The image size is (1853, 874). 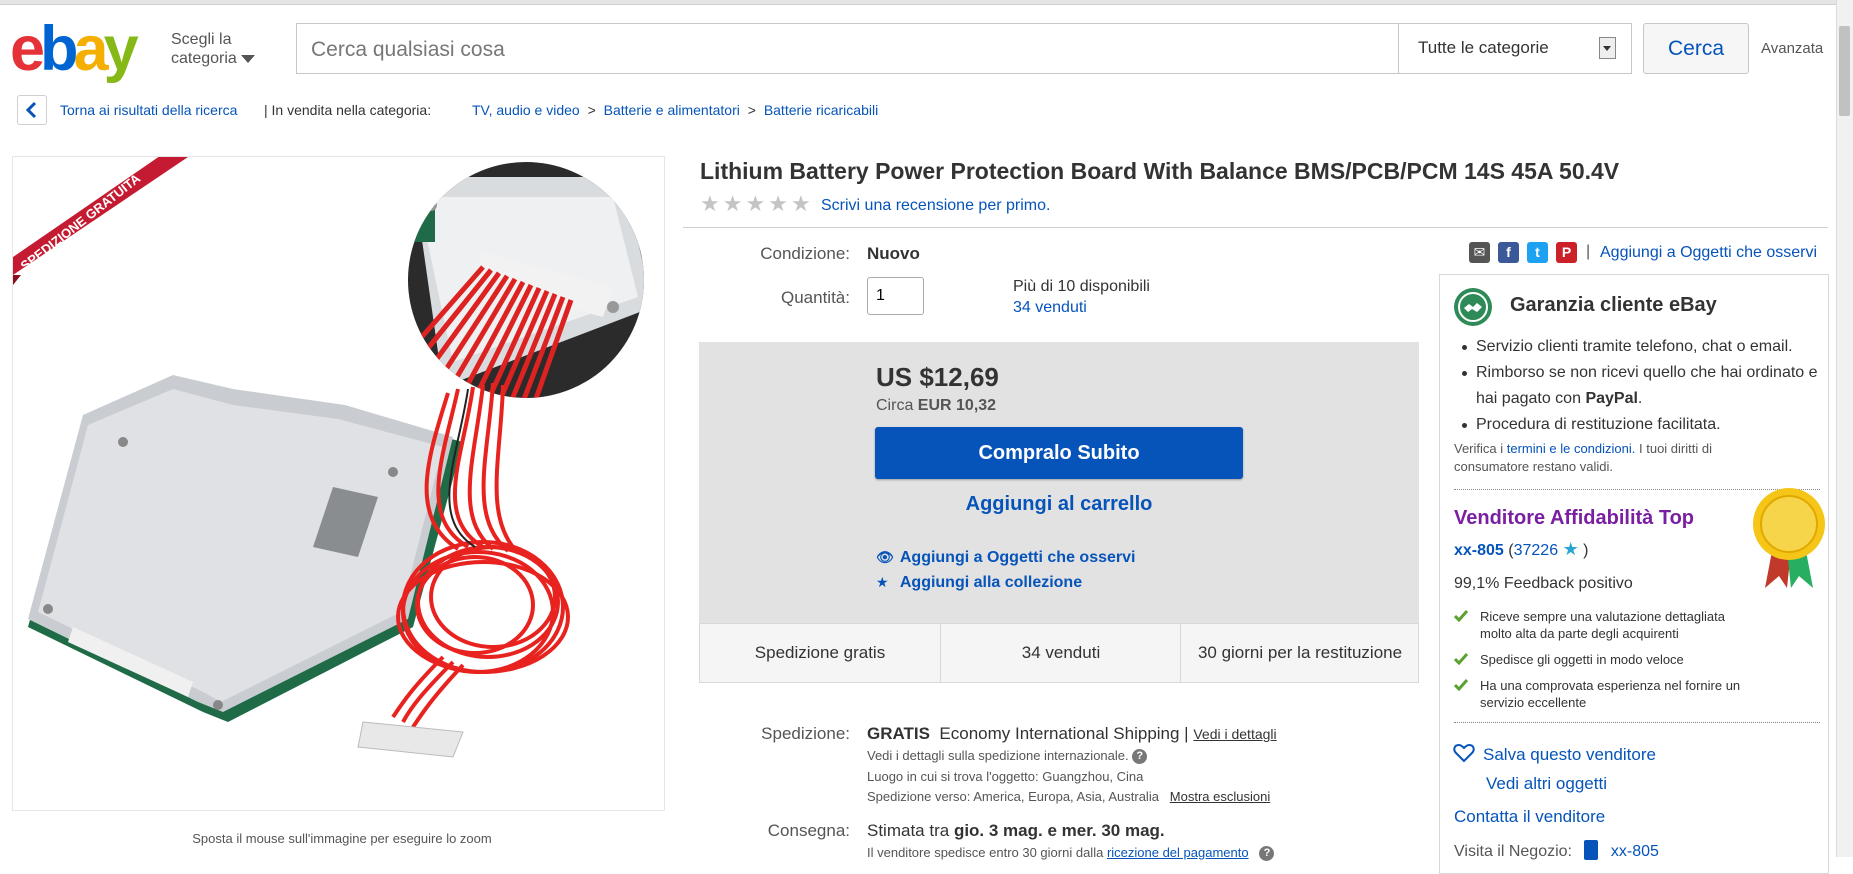 What do you see at coordinates (245, 548) in the screenshot?
I see `bms-board` at bounding box center [245, 548].